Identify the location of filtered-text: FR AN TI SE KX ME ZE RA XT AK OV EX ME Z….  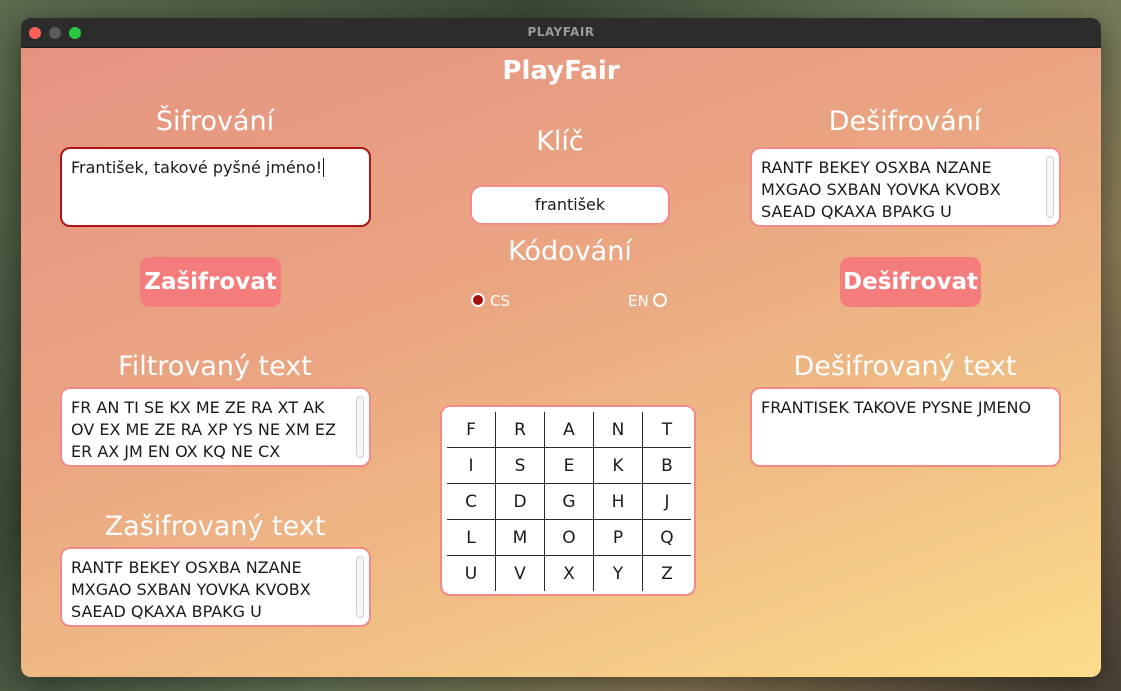
(203, 429).